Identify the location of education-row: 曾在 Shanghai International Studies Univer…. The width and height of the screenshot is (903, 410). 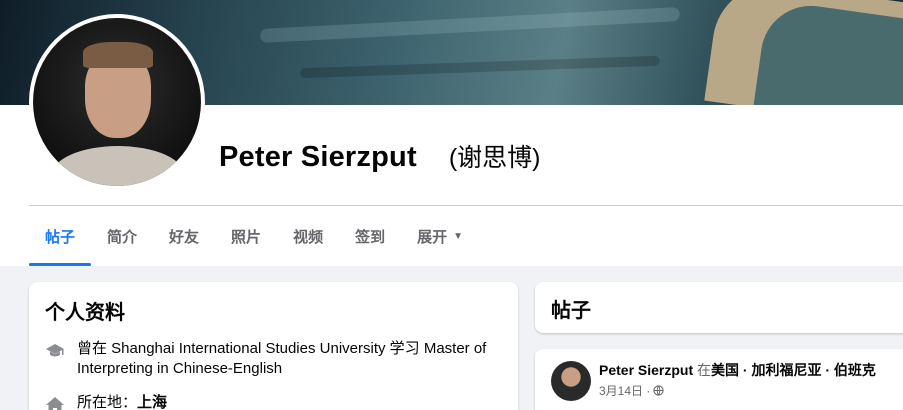
(273, 359).